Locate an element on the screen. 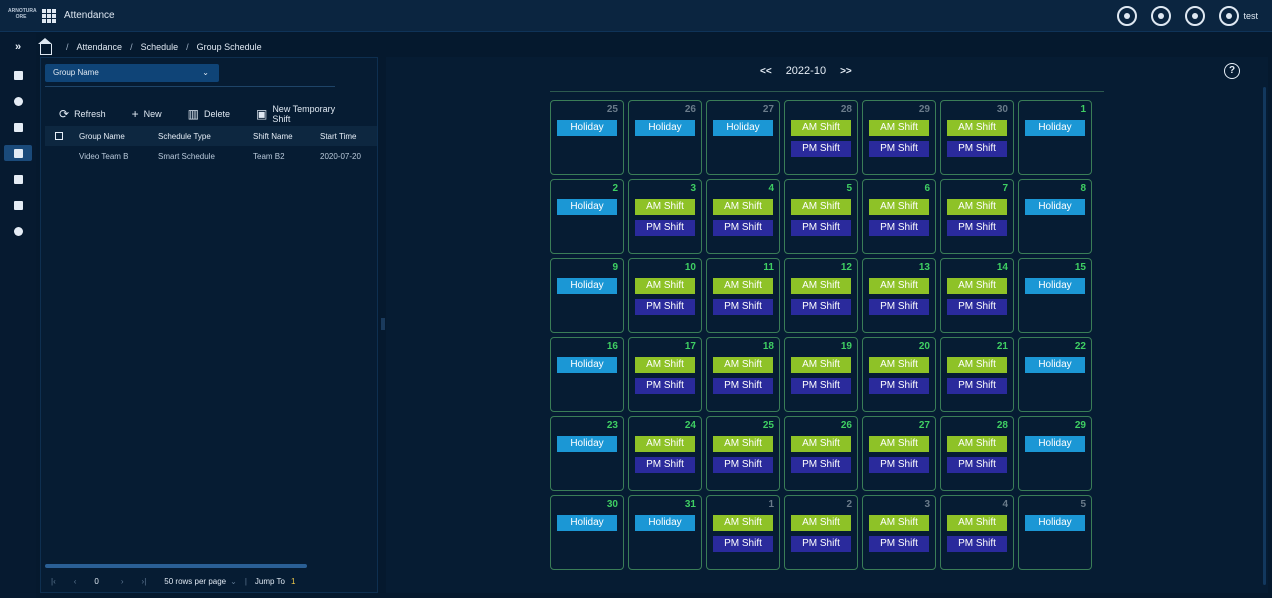 The height and width of the screenshot is (598, 1272). panel-splitter is located at coordinates (383, 324).